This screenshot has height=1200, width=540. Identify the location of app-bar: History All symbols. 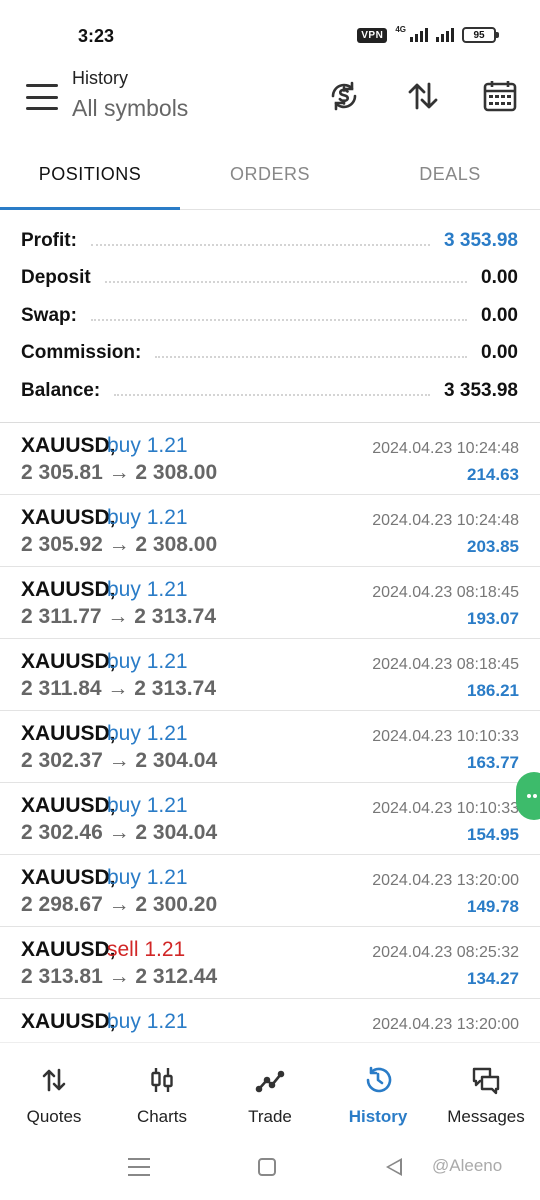
(270, 102).